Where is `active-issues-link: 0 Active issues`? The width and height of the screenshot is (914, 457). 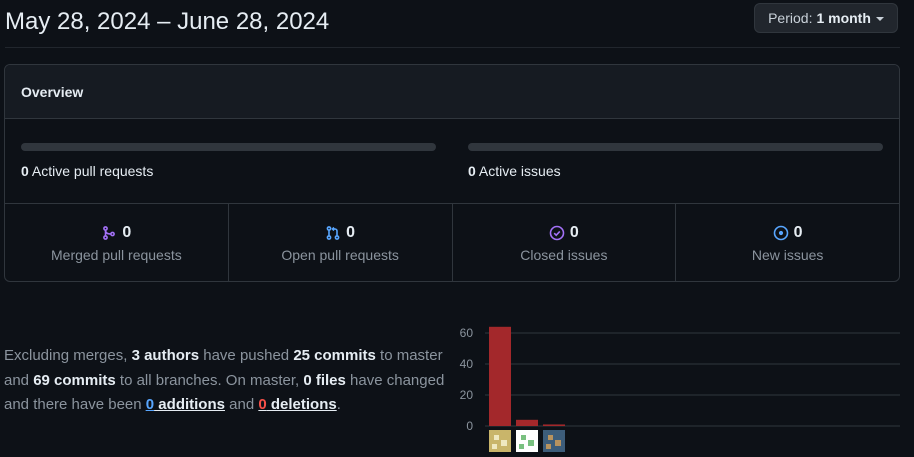 active-issues-link: 0 Active issues is located at coordinates (514, 171).